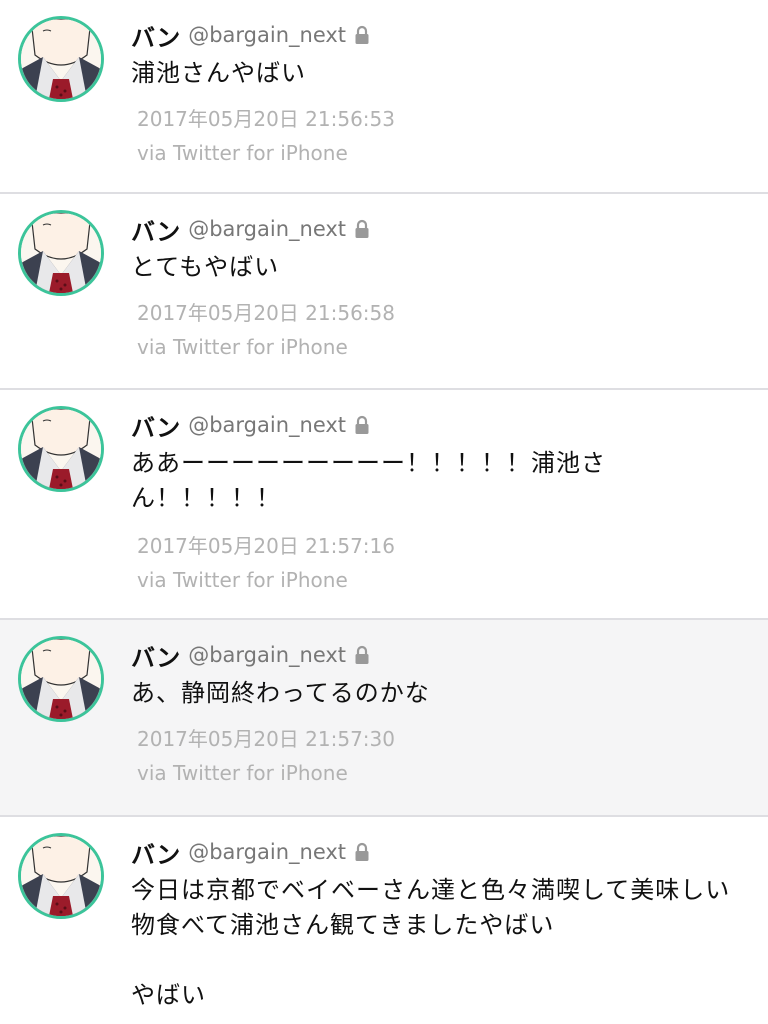 This screenshot has height=1024, width=768. Describe the element at coordinates (205, 267) in the screenshot. I see `tweet-text: とてもやばい` at that location.